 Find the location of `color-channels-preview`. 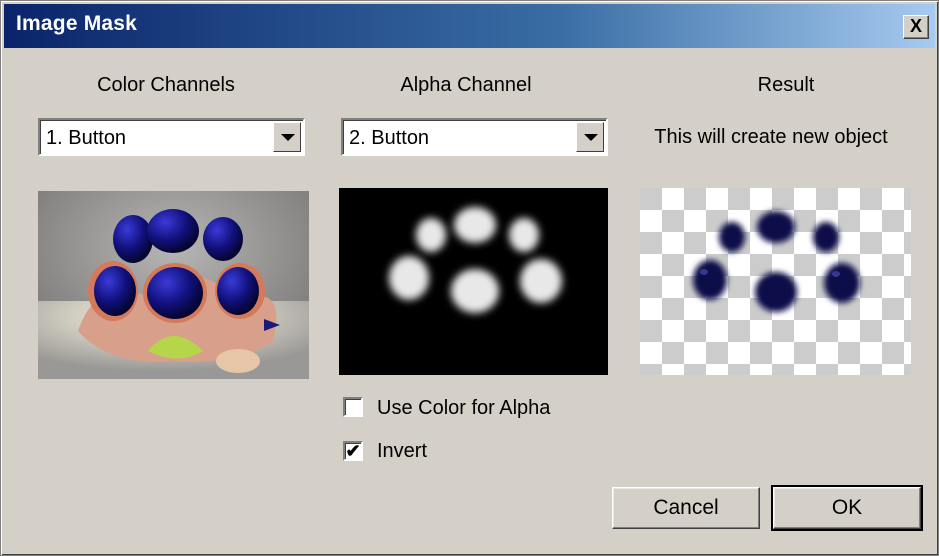

color-channels-preview is located at coordinates (173, 285).